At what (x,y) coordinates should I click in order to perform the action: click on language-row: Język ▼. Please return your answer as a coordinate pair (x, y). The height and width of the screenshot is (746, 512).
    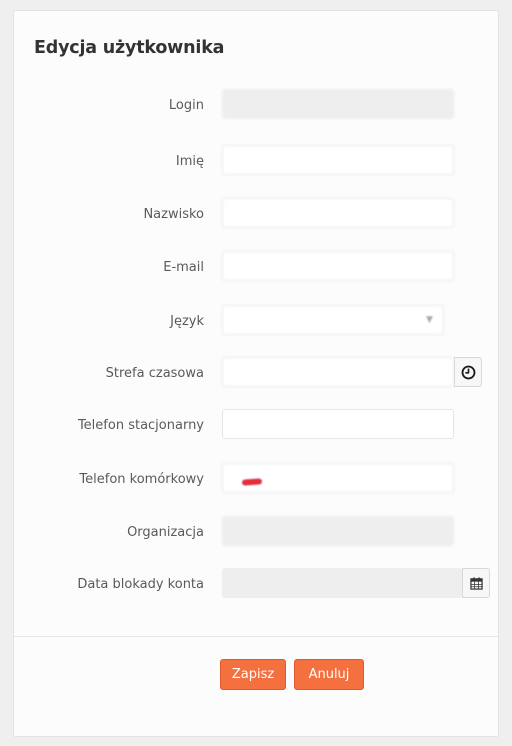
    Looking at the image, I should click on (256, 322).